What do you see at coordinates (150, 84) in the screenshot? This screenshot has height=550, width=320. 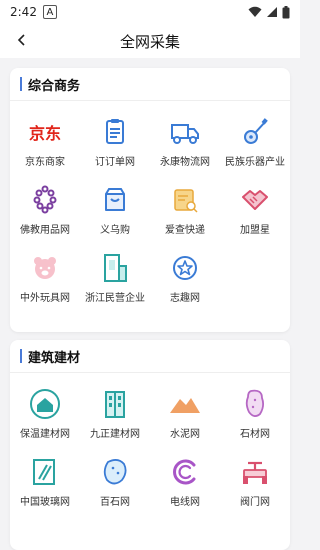 I see `section-header: 综合商务` at bounding box center [150, 84].